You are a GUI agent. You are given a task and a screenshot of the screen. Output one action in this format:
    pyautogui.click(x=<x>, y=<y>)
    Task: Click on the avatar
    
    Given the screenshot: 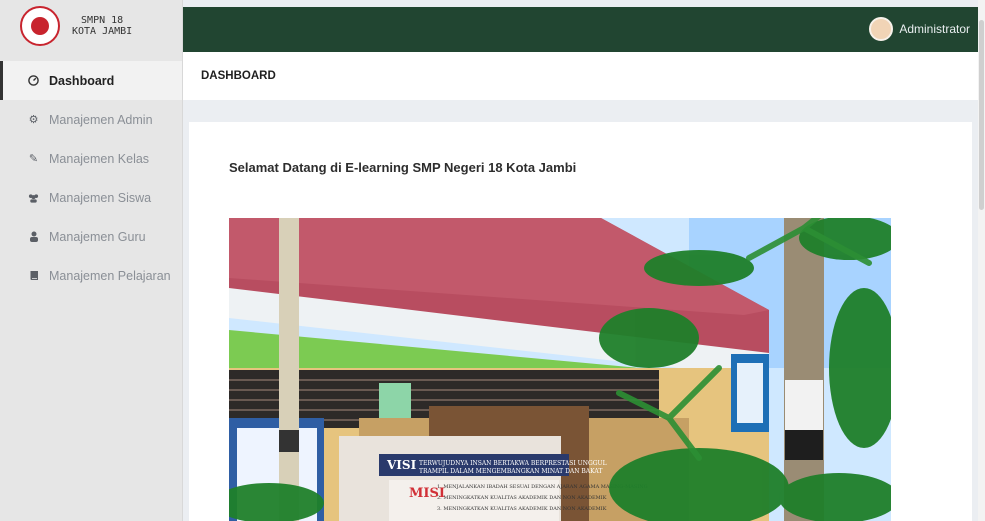 What is the action you would take?
    pyautogui.click(x=881, y=29)
    